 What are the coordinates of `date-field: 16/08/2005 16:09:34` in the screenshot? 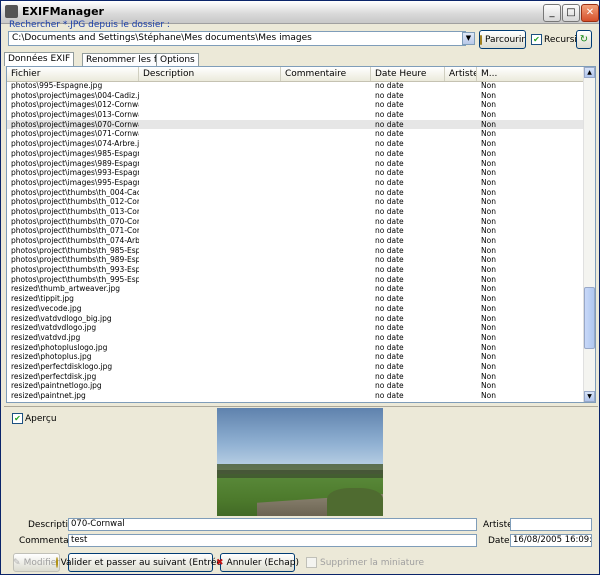 It's located at (551, 540).